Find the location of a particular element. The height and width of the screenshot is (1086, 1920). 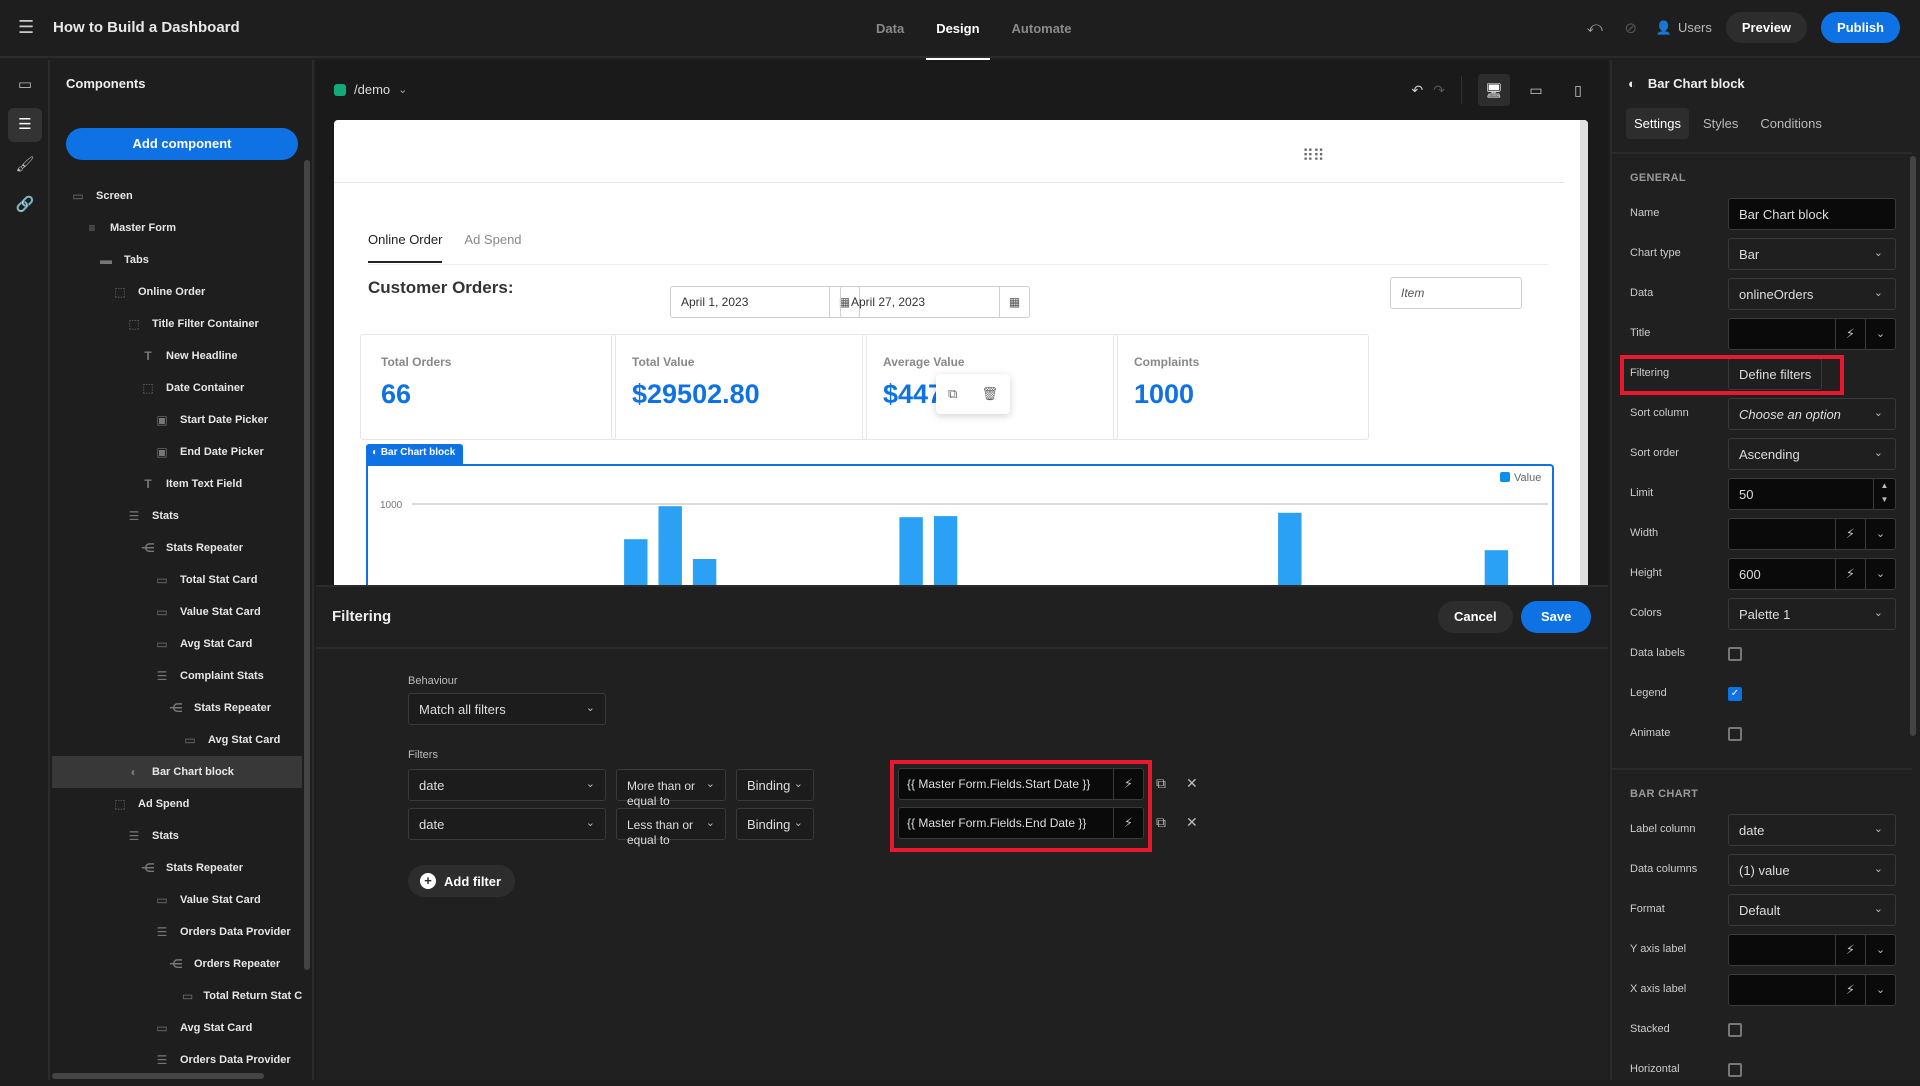

tab-online-order: Online Order is located at coordinates (405, 247).